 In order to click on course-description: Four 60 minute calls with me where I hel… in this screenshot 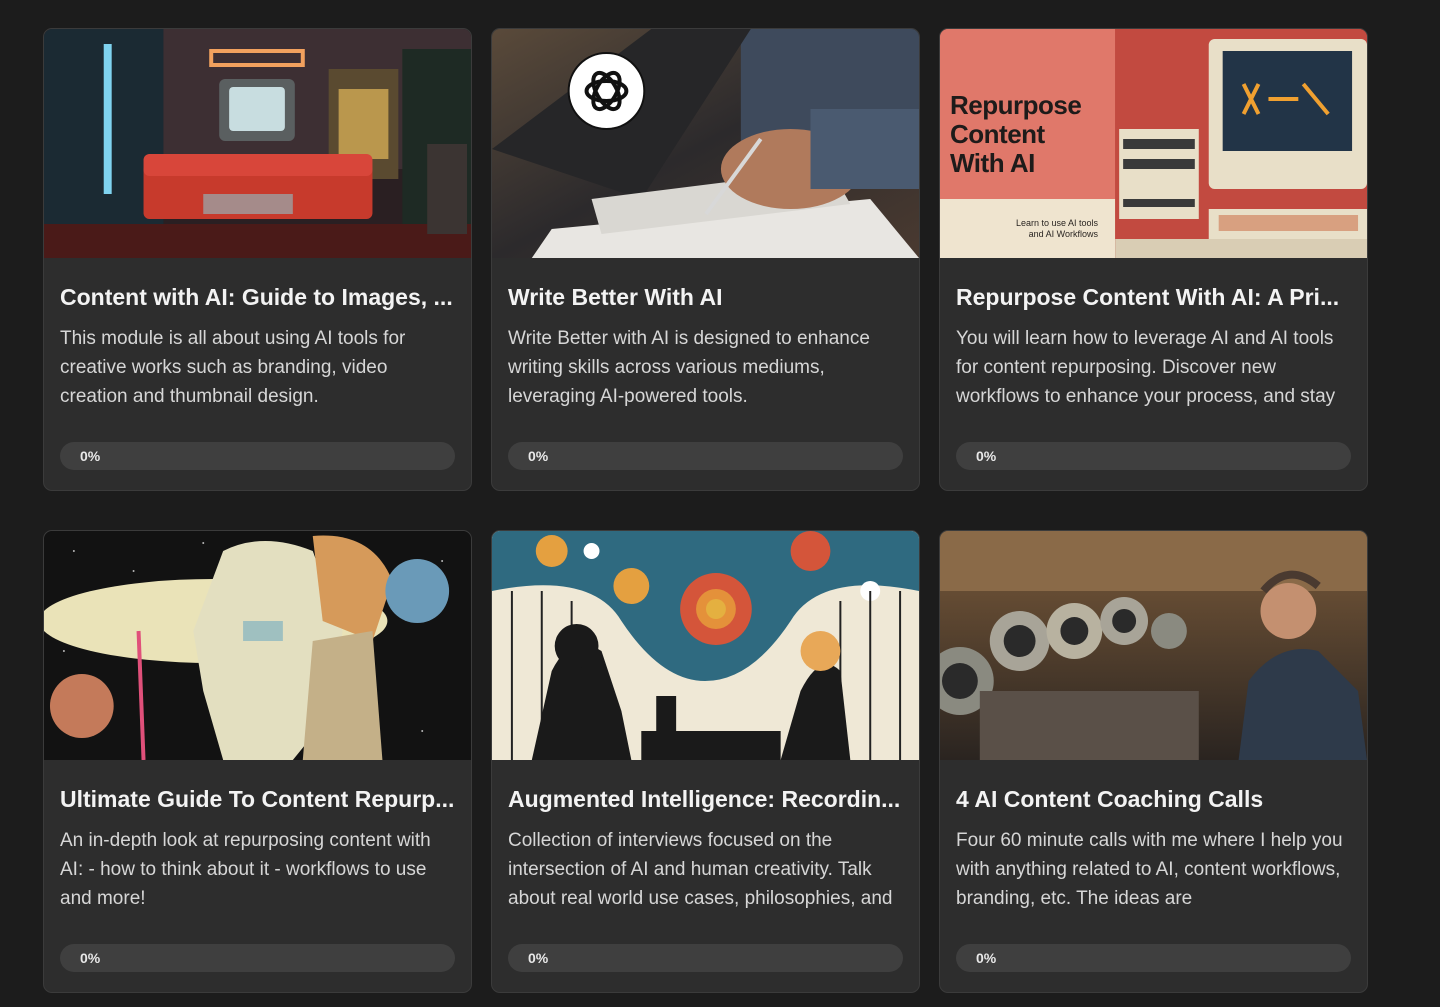, I will do `click(1149, 869)`.